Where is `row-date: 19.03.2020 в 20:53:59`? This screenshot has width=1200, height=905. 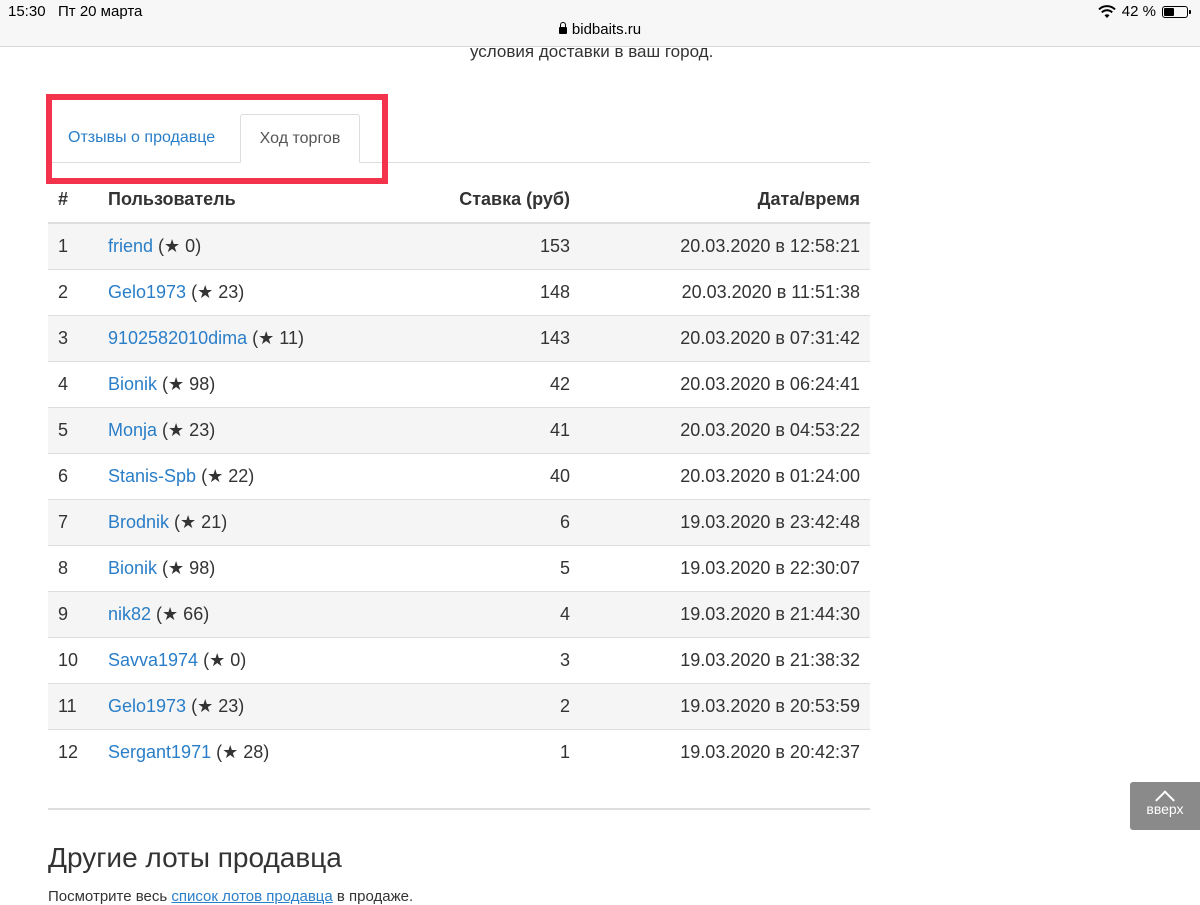 row-date: 19.03.2020 в 20:53:59 is located at coordinates (725, 706).